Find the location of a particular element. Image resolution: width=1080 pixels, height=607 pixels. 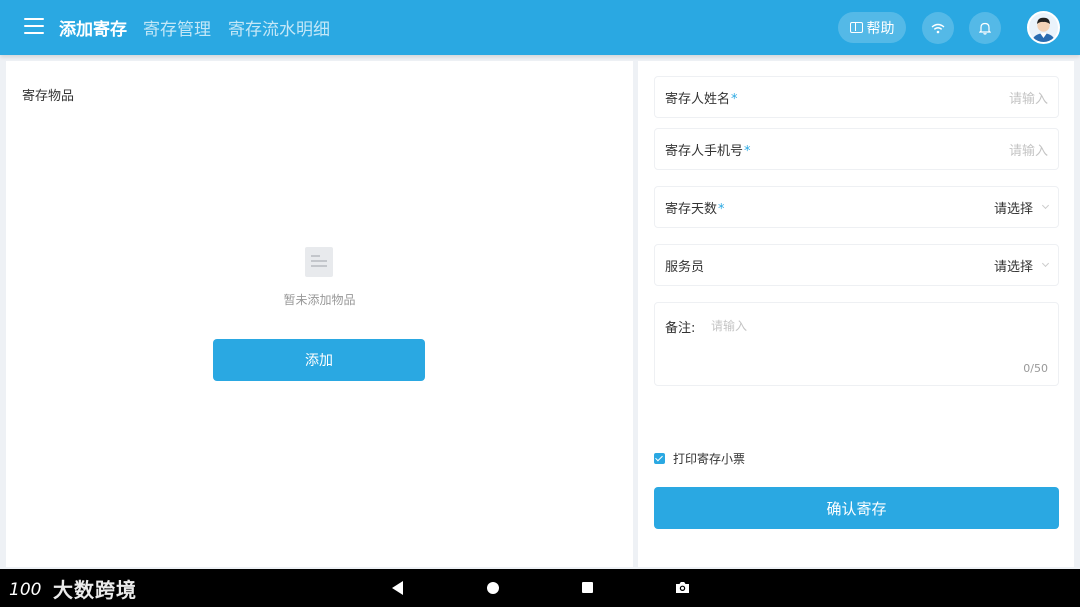

camera-icon is located at coordinates (682, 587).